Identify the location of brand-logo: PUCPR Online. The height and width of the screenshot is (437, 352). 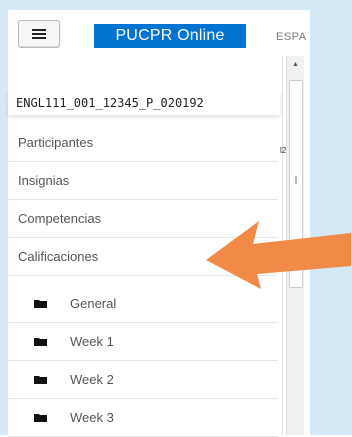
(170, 36).